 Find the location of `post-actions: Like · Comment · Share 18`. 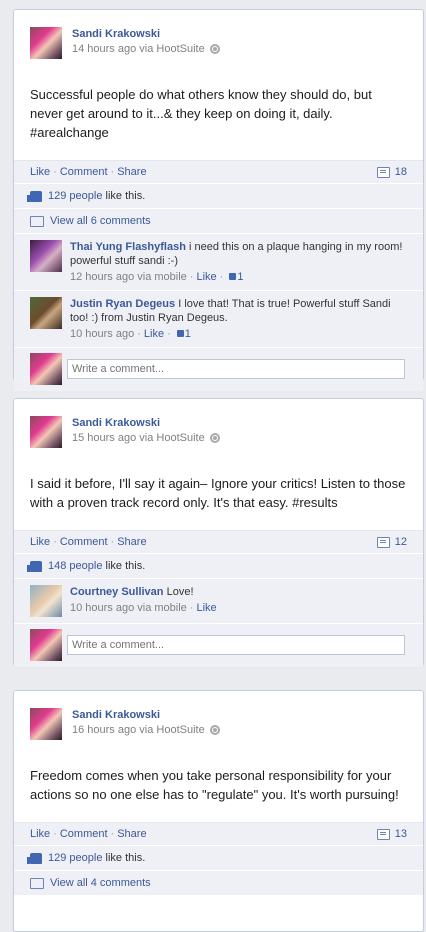

post-actions: Like · Comment · Share 18 is located at coordinates (218, 171).